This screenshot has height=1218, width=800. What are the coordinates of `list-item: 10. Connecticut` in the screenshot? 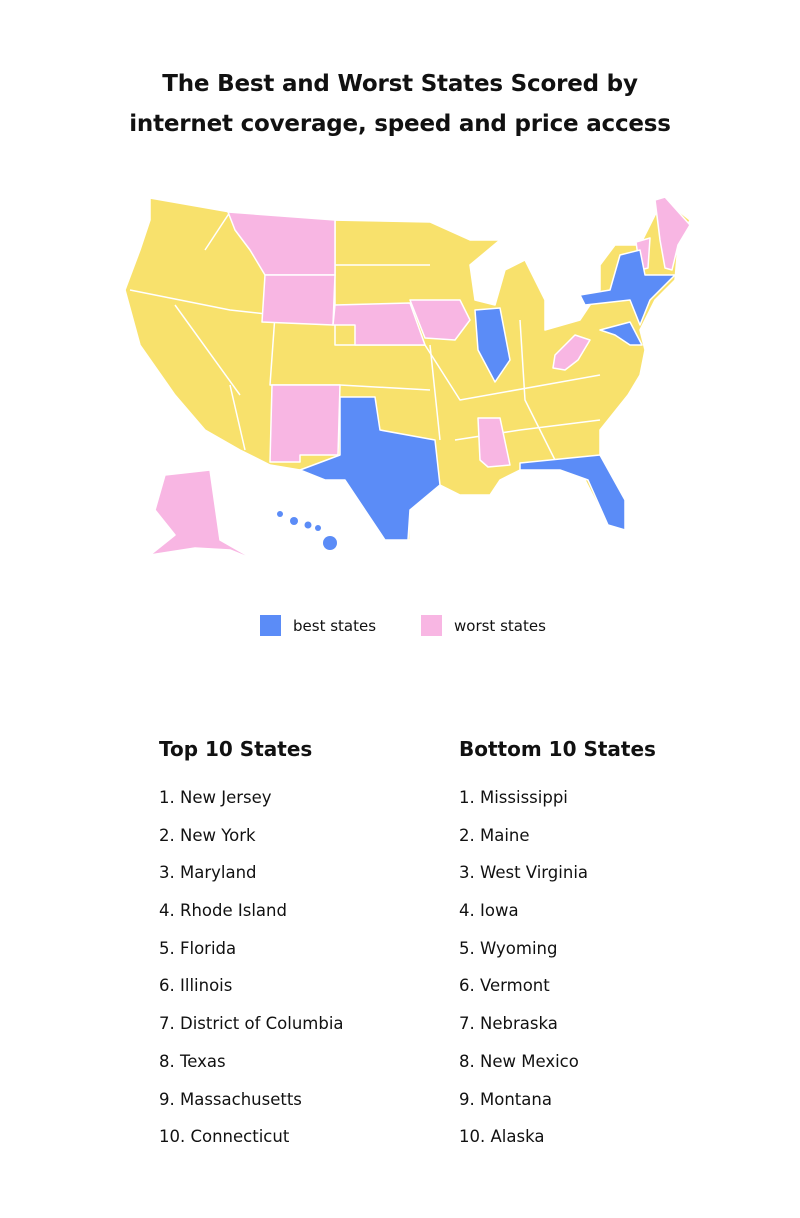 It's located at (224, 1137).